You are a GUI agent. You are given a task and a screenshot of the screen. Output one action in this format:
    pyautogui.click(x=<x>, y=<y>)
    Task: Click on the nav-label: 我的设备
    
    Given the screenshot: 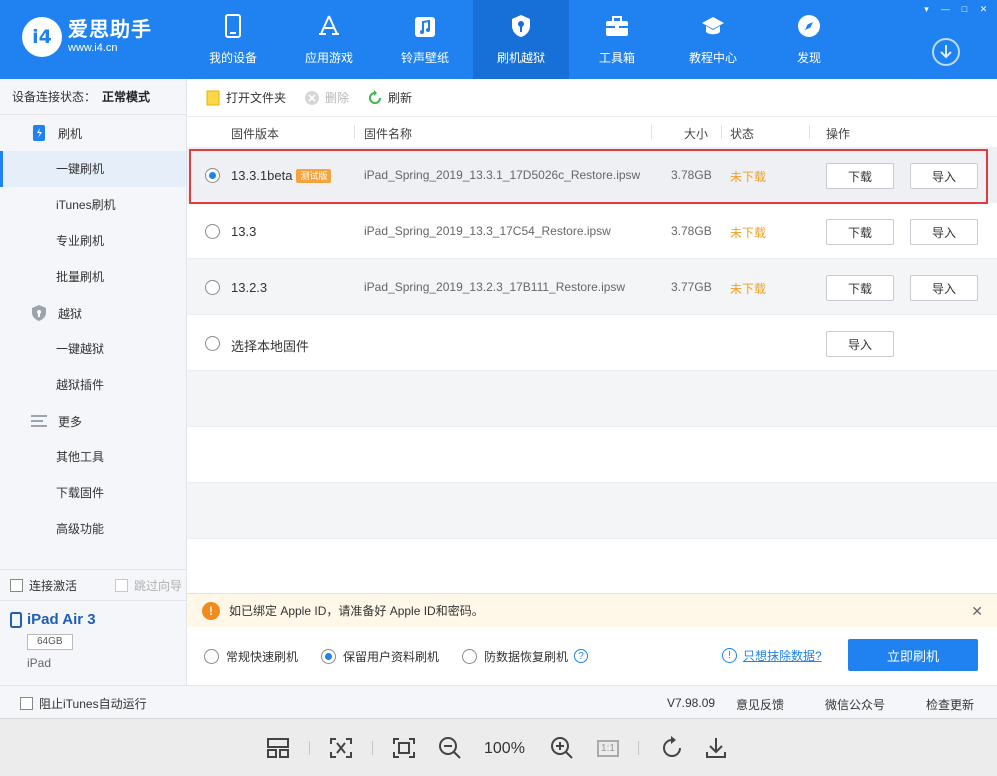 What is the action you would take?
    pyautogui.click(x=232, y=58)
    